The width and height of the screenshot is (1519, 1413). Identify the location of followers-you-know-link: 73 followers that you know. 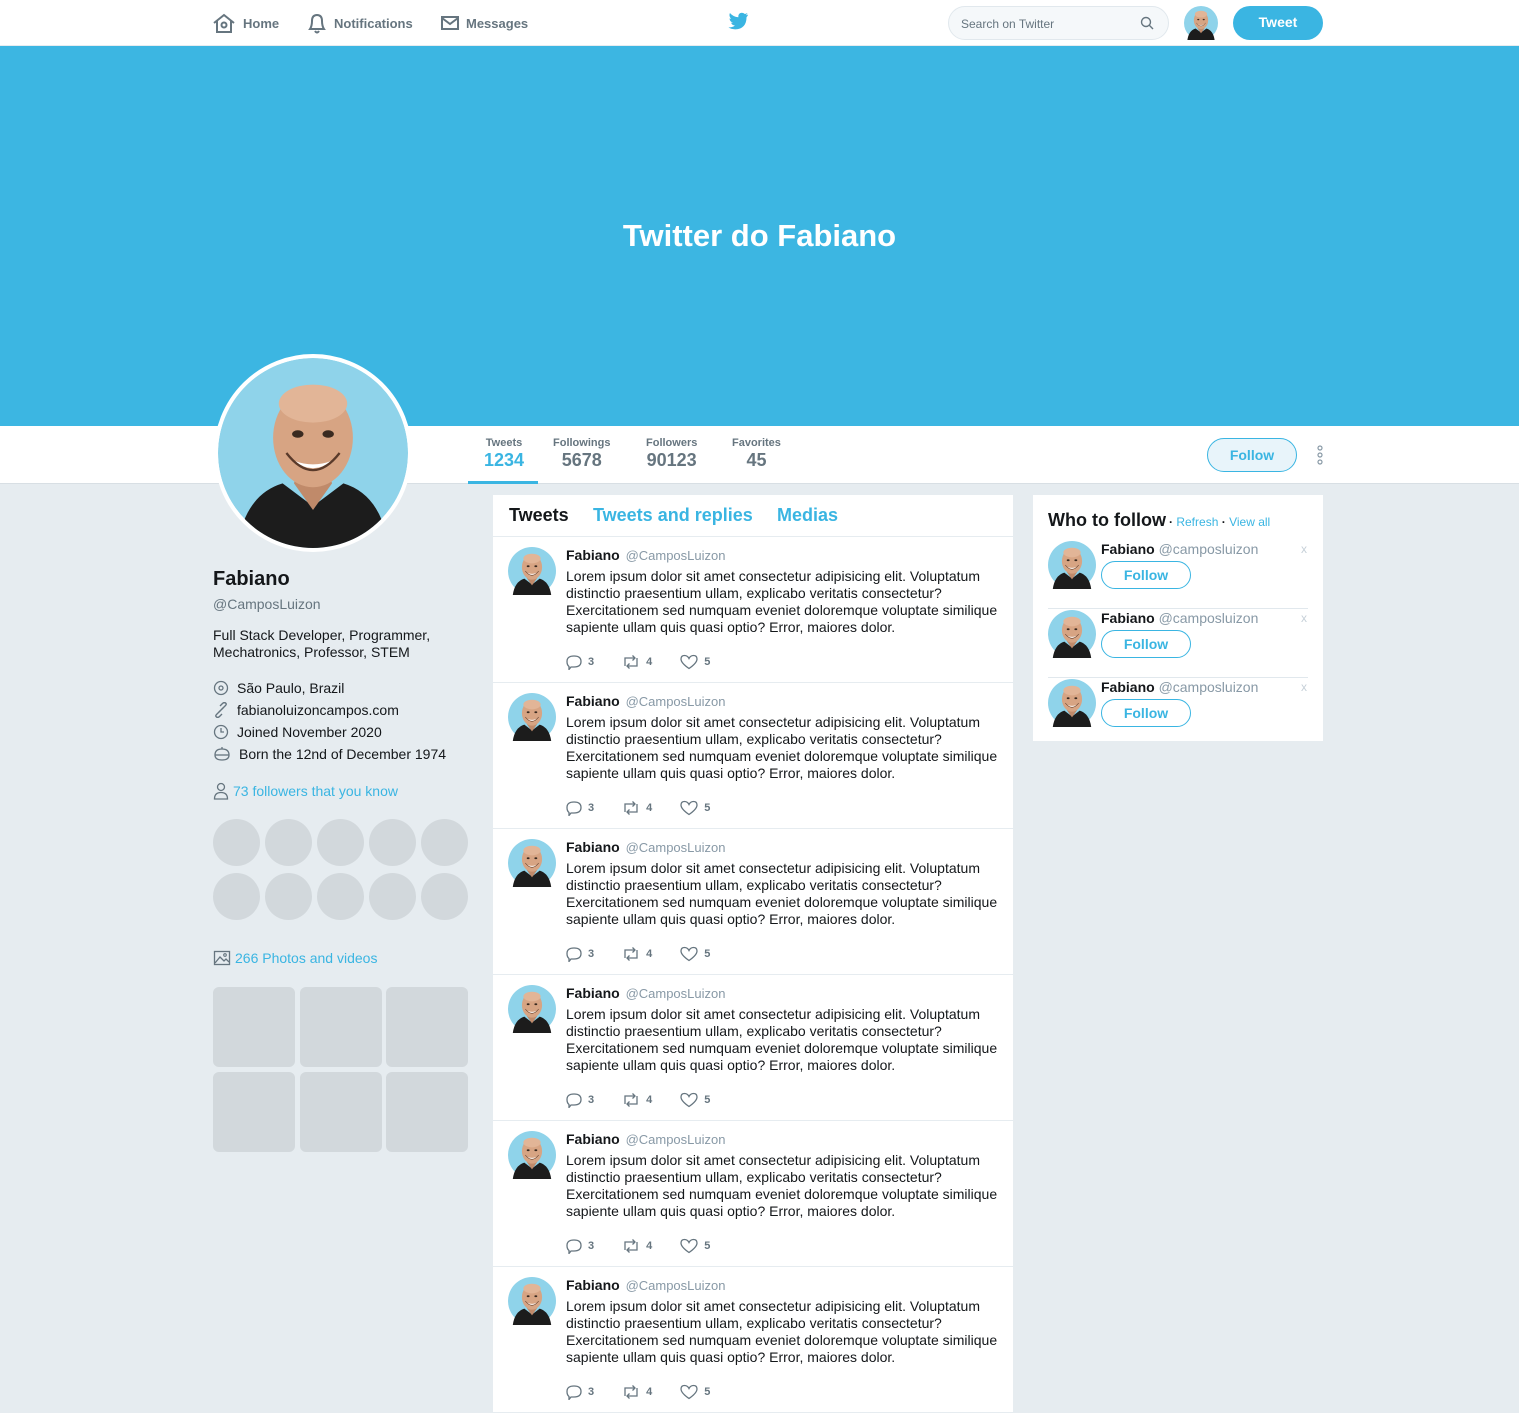
(305, 791).